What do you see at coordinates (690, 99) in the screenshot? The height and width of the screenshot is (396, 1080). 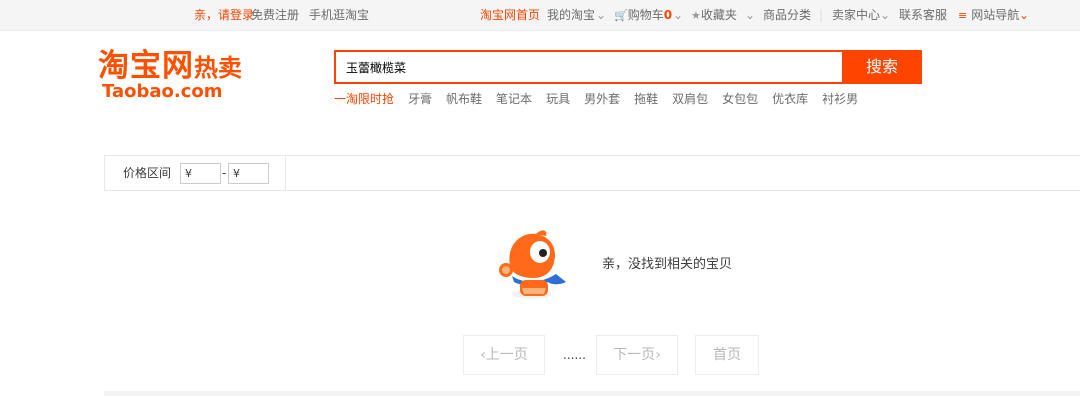 I see `hotword-link: 双肩包` at bounding box center [690, 99].